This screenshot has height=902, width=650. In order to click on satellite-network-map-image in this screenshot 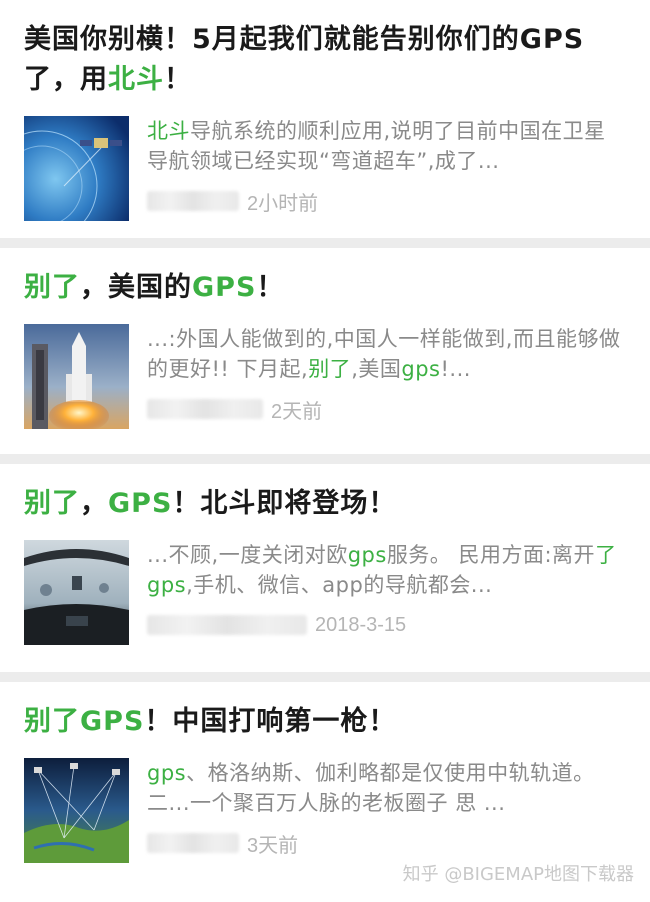, I will do `click(76, 810)`.